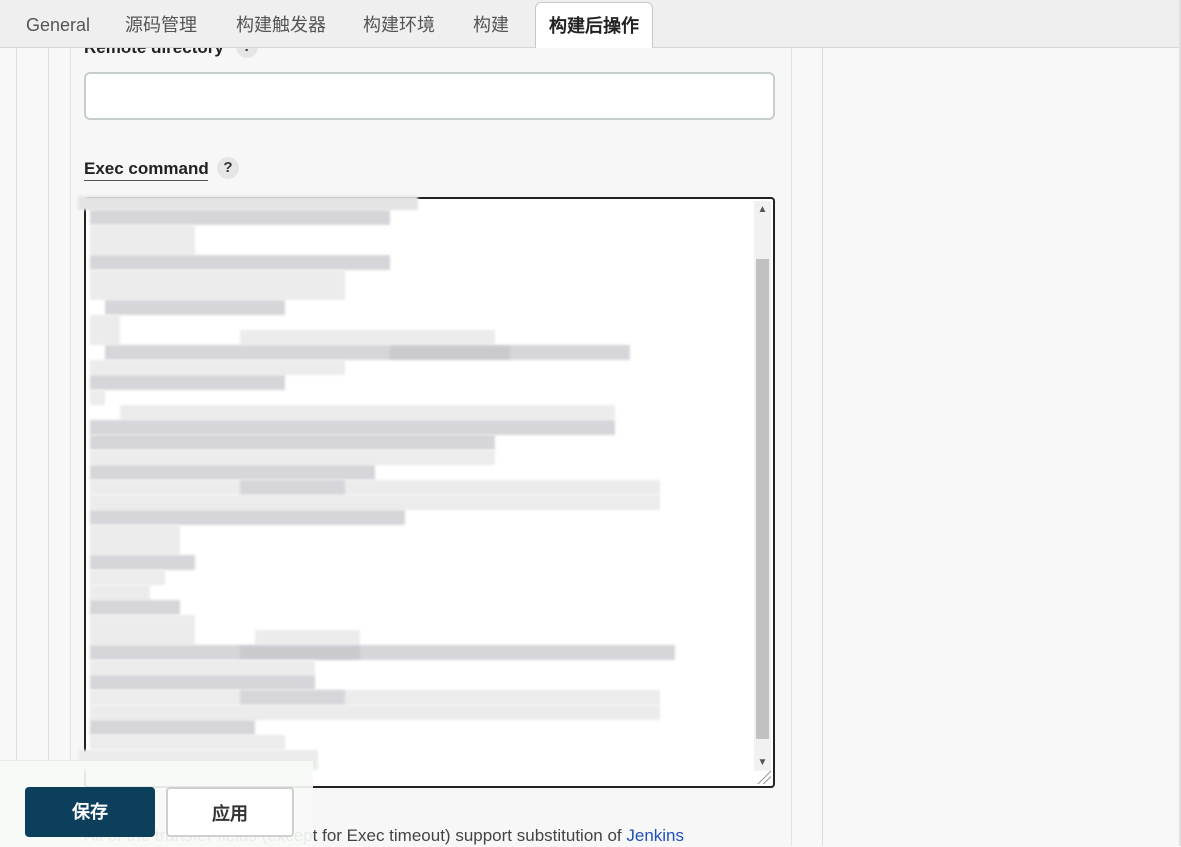 Image resolution: width=1181 pixels, height=847 pixels. Describe the element at coordinates (146, 180) in the screenshot. I see `exec-command-underline` at that location.